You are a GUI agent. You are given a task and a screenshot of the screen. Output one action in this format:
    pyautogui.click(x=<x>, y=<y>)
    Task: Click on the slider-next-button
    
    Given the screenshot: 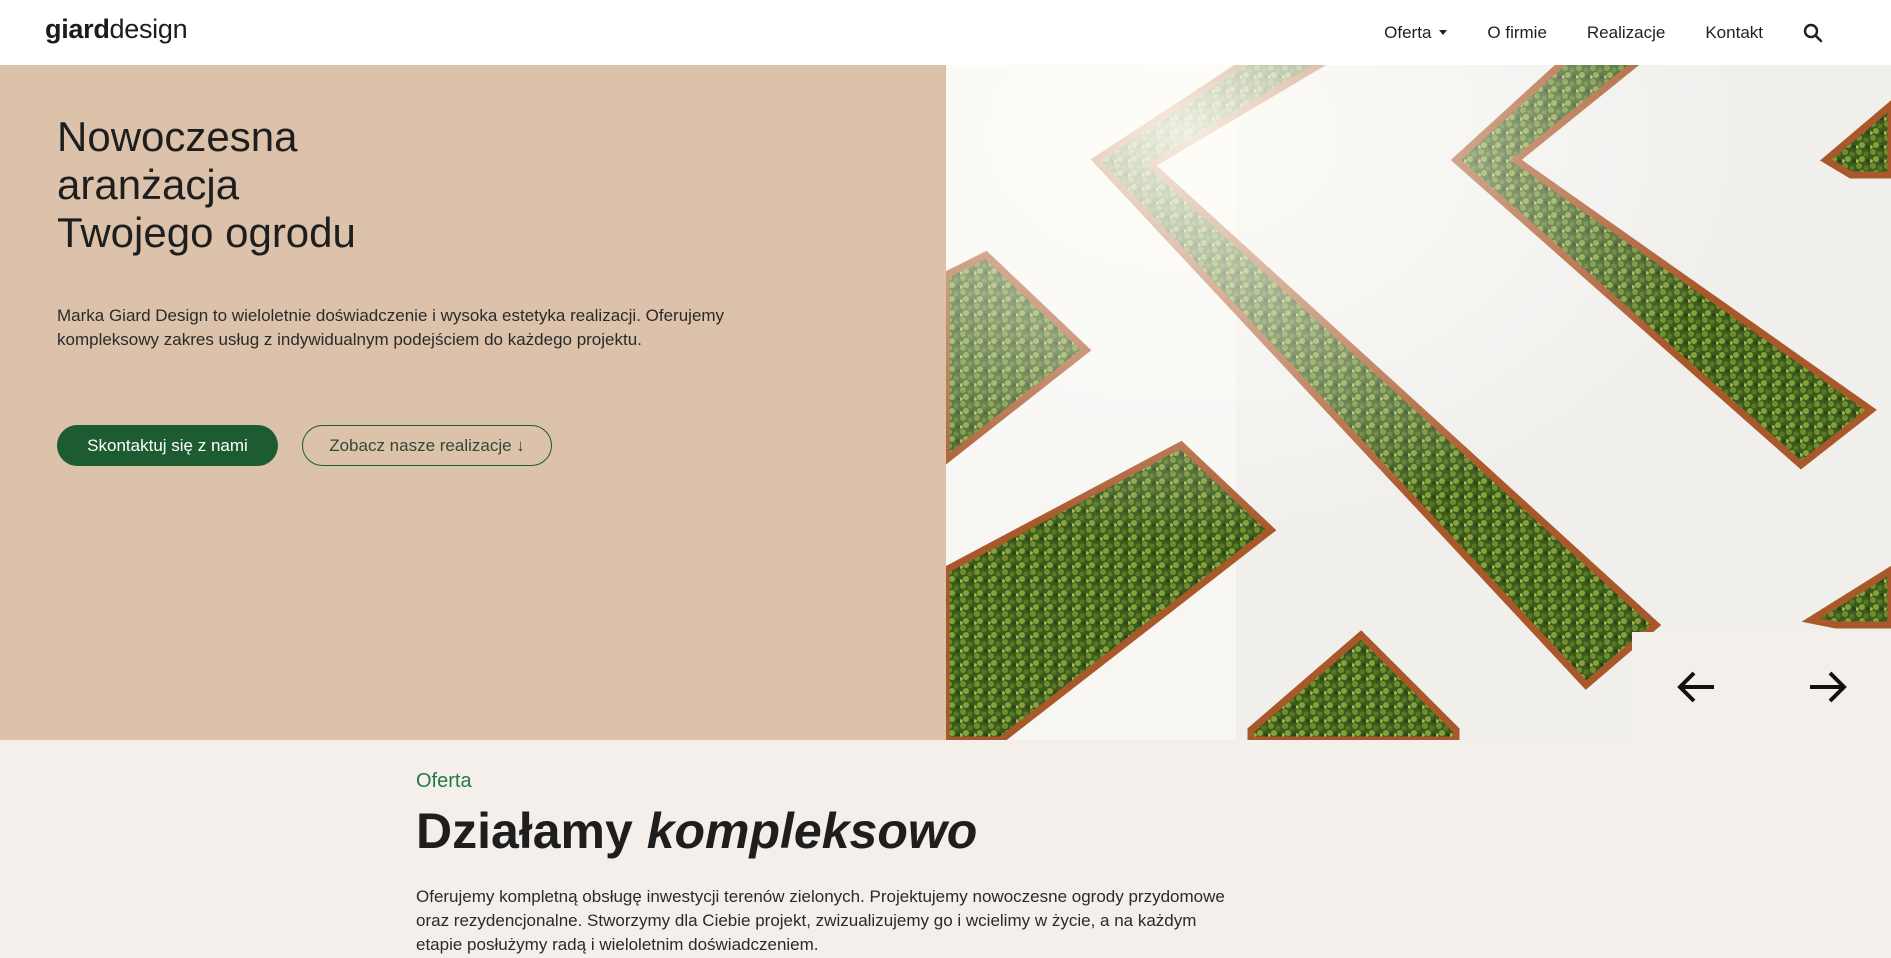 What is the action you would take?
    pyautogui.click(x=1828, y=687)
    